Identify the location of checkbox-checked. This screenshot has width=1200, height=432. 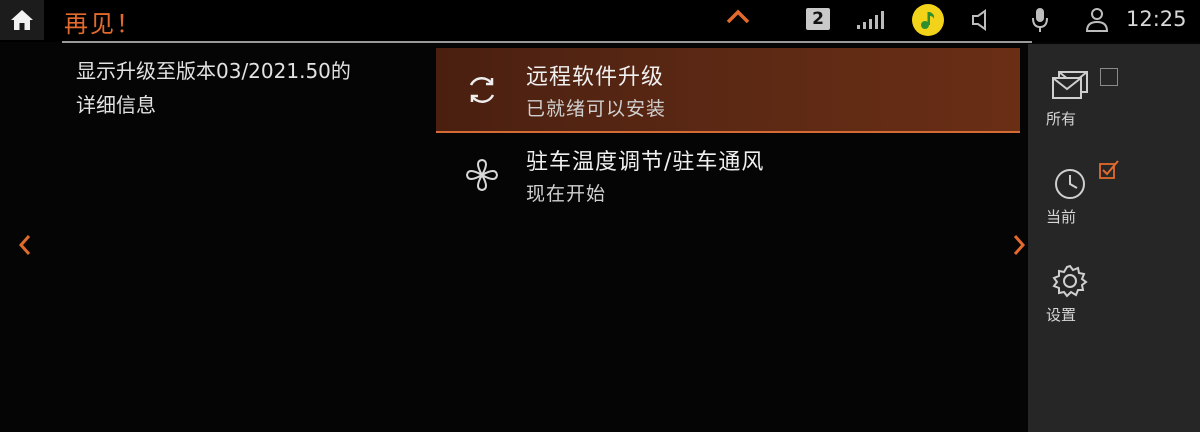
(1109, 169).